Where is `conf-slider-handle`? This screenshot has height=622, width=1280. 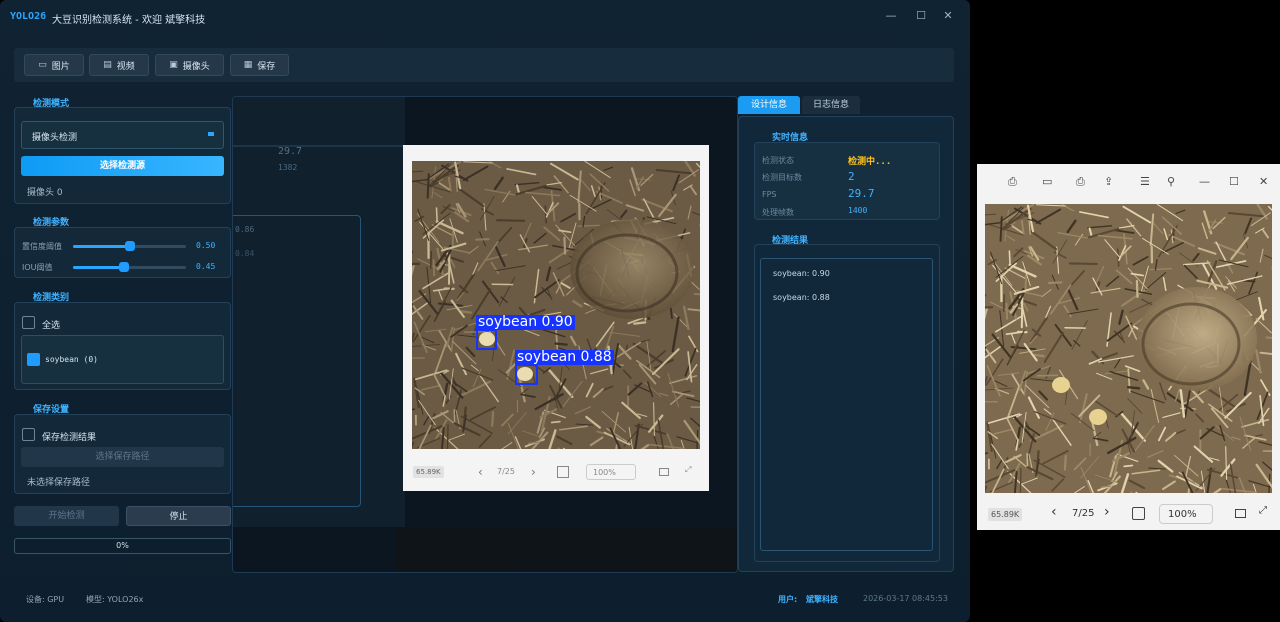 conf-slider-handle is located at coordinates (129, 246).